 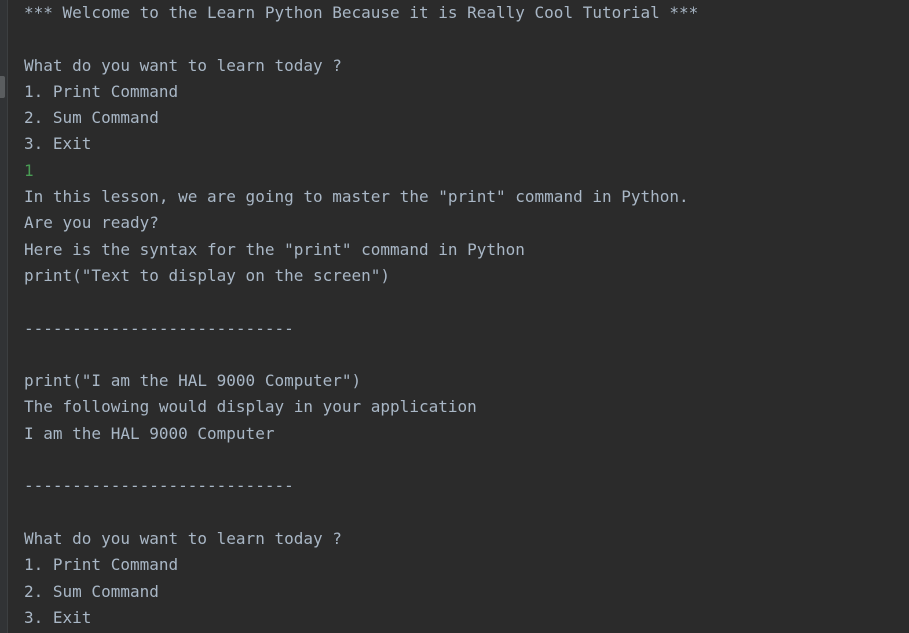 I want to click on console-output-line: I am the HAL 9000 Computer, so click(x=149, y=433).